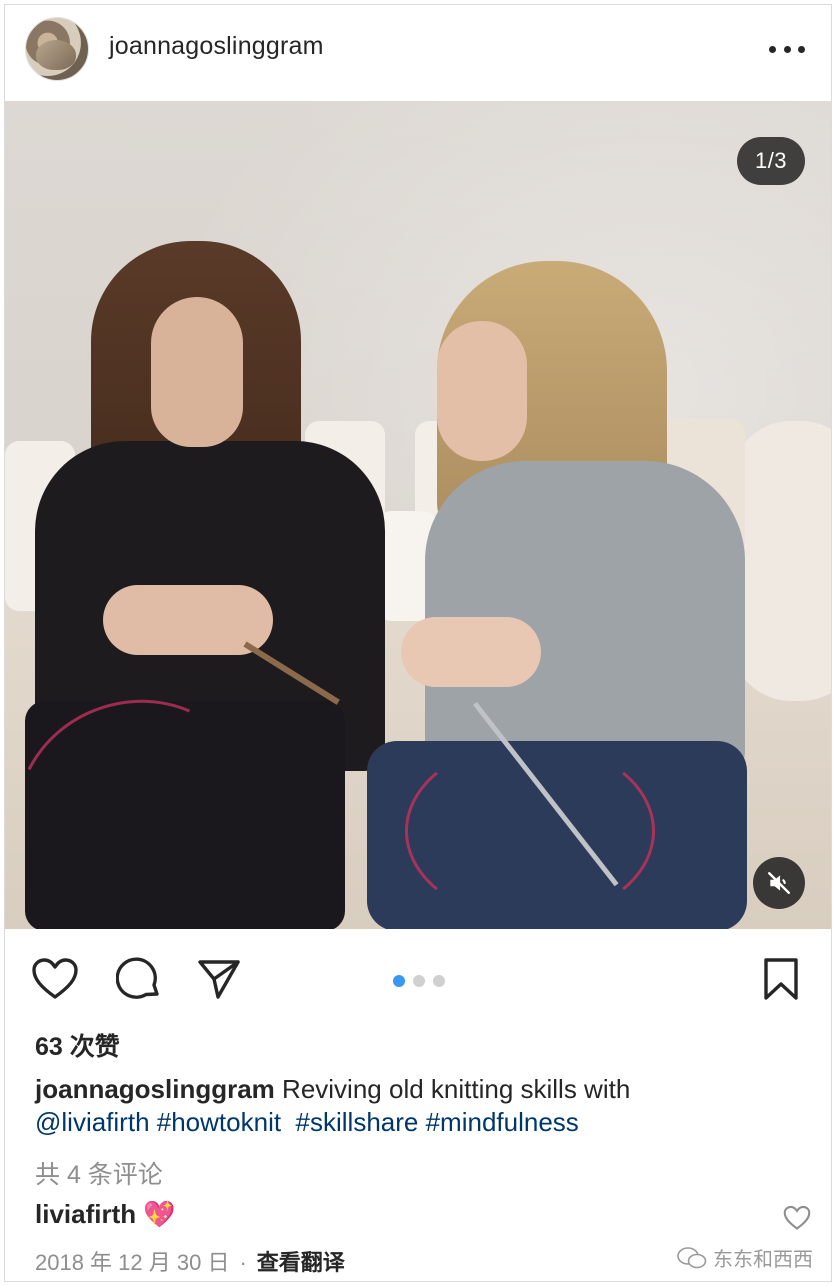  I want to click on watermark: 东东和西西, so click(745, 1257).